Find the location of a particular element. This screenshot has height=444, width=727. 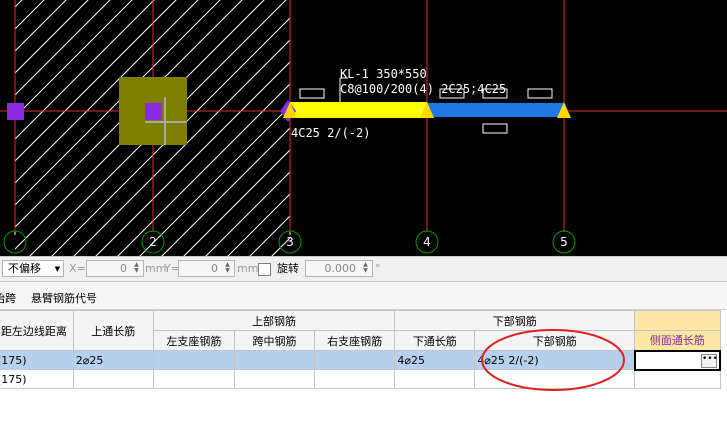

y-unit: mm is located at coordinates (248, 268).